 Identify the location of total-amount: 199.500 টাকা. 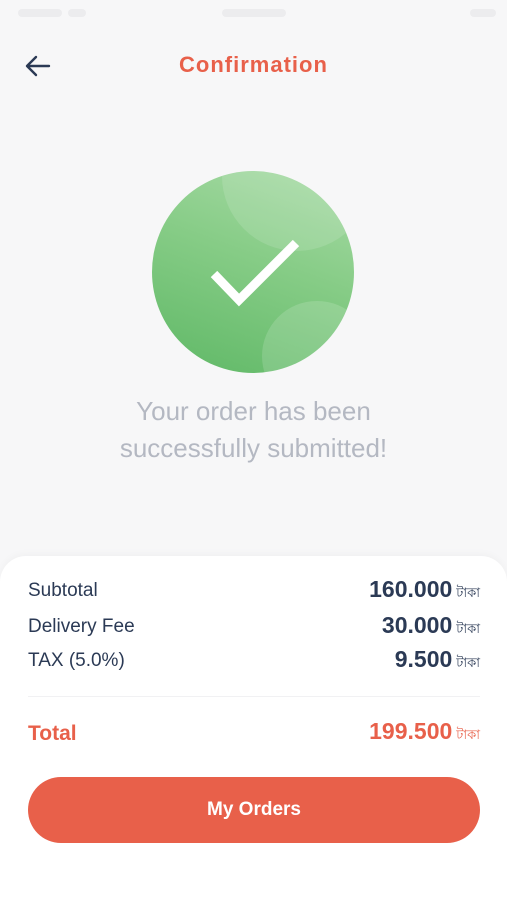
(424, 732).